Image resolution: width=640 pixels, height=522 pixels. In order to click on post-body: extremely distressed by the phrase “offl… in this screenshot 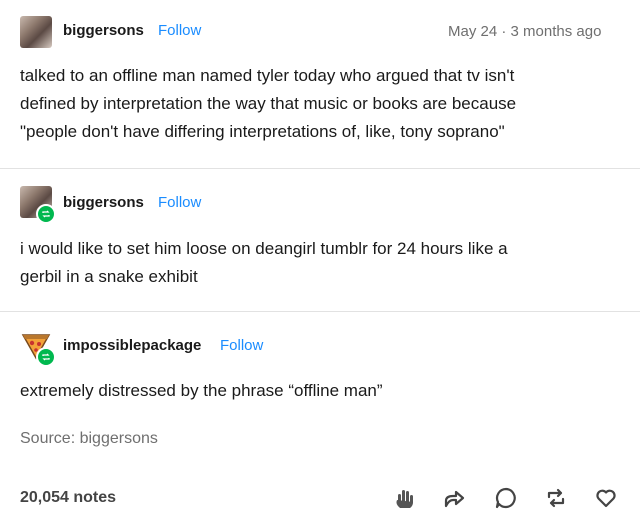, I will do `click(320, 391)`.